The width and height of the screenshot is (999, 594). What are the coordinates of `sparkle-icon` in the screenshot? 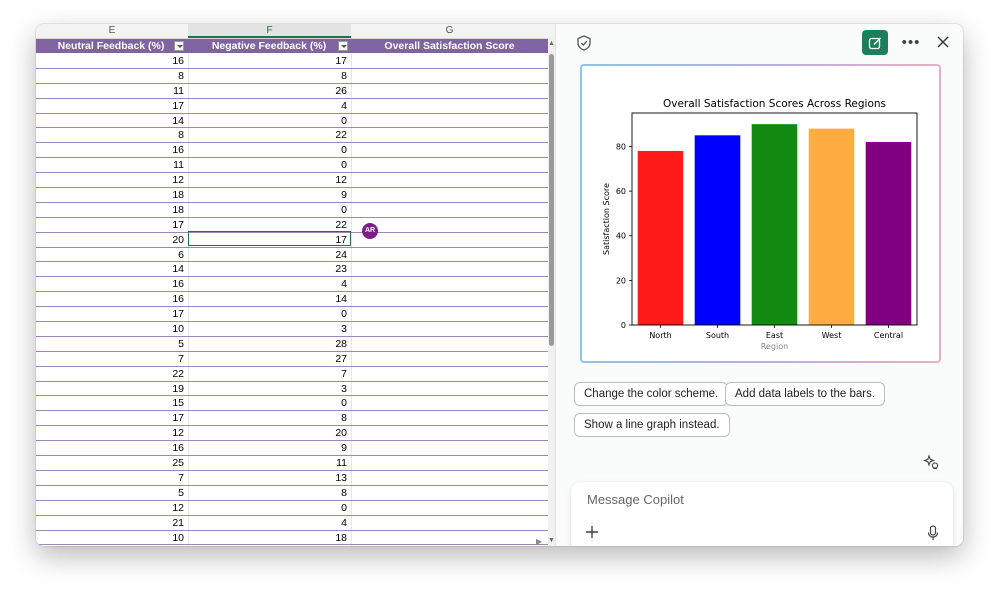 It's located at (930, 462).